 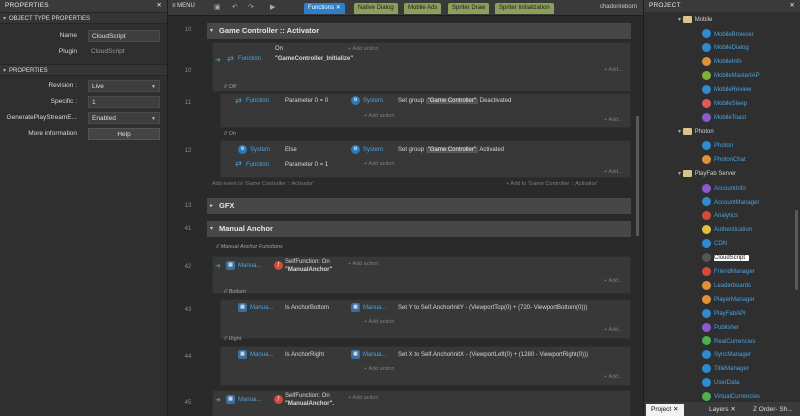 I want to click on revision-select: Live ▼, so click(x=124, y=86).